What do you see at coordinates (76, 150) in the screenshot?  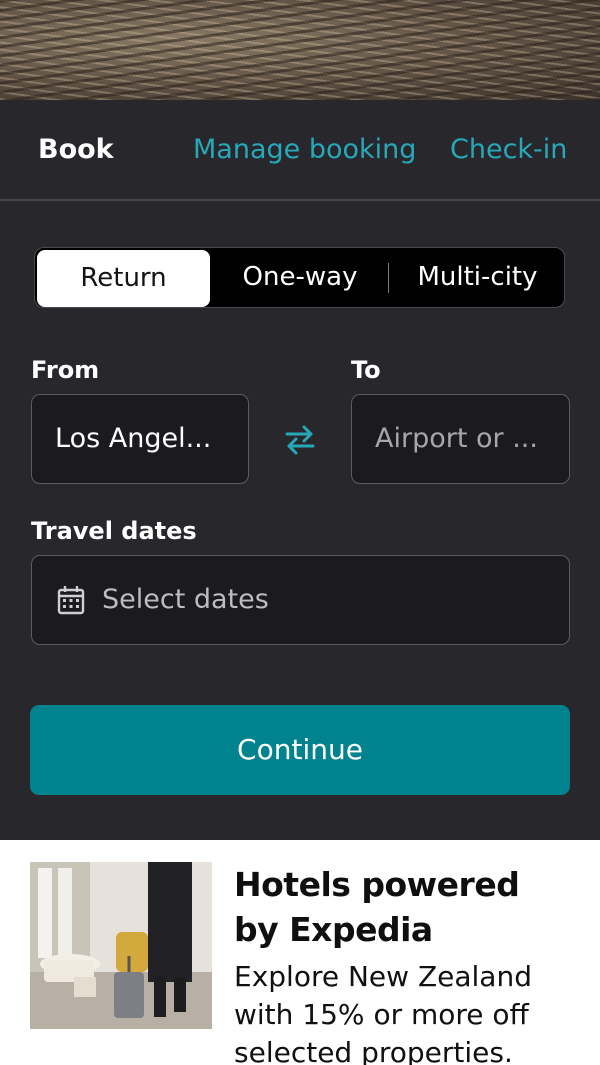 I see `tab-book: Book` at bounding box center [76, 150].